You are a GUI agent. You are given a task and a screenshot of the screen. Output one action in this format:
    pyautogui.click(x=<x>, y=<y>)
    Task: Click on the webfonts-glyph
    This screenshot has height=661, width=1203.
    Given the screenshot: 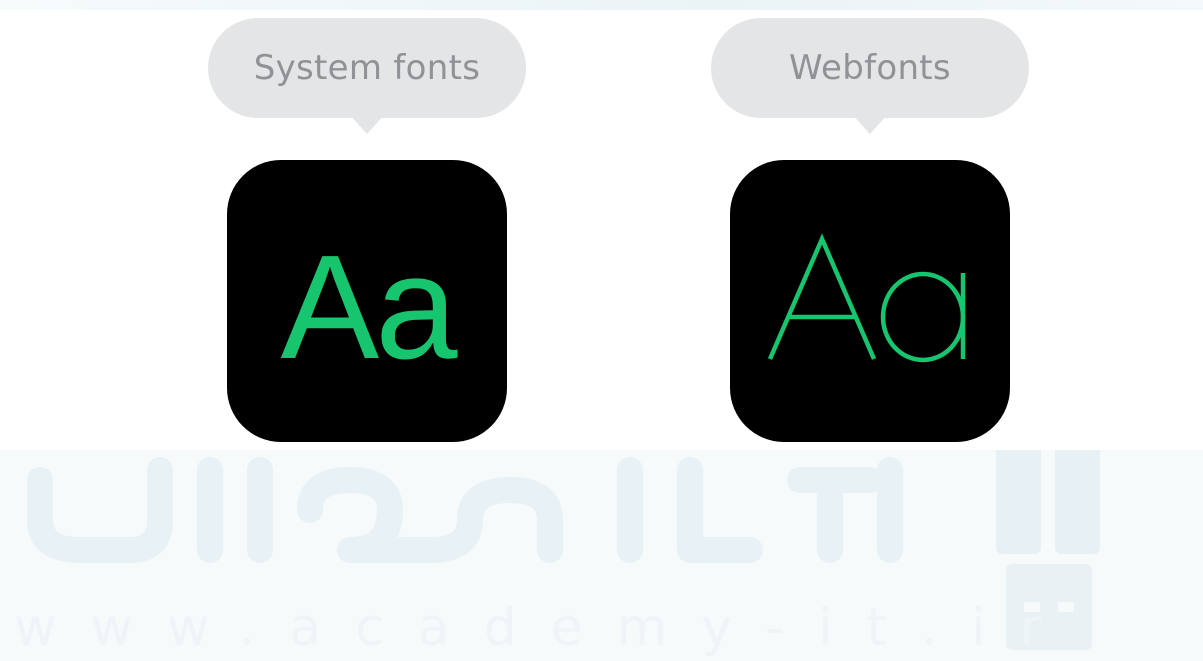 What is the action you would take?
    pyautogui.click(x=866, y=298)
    